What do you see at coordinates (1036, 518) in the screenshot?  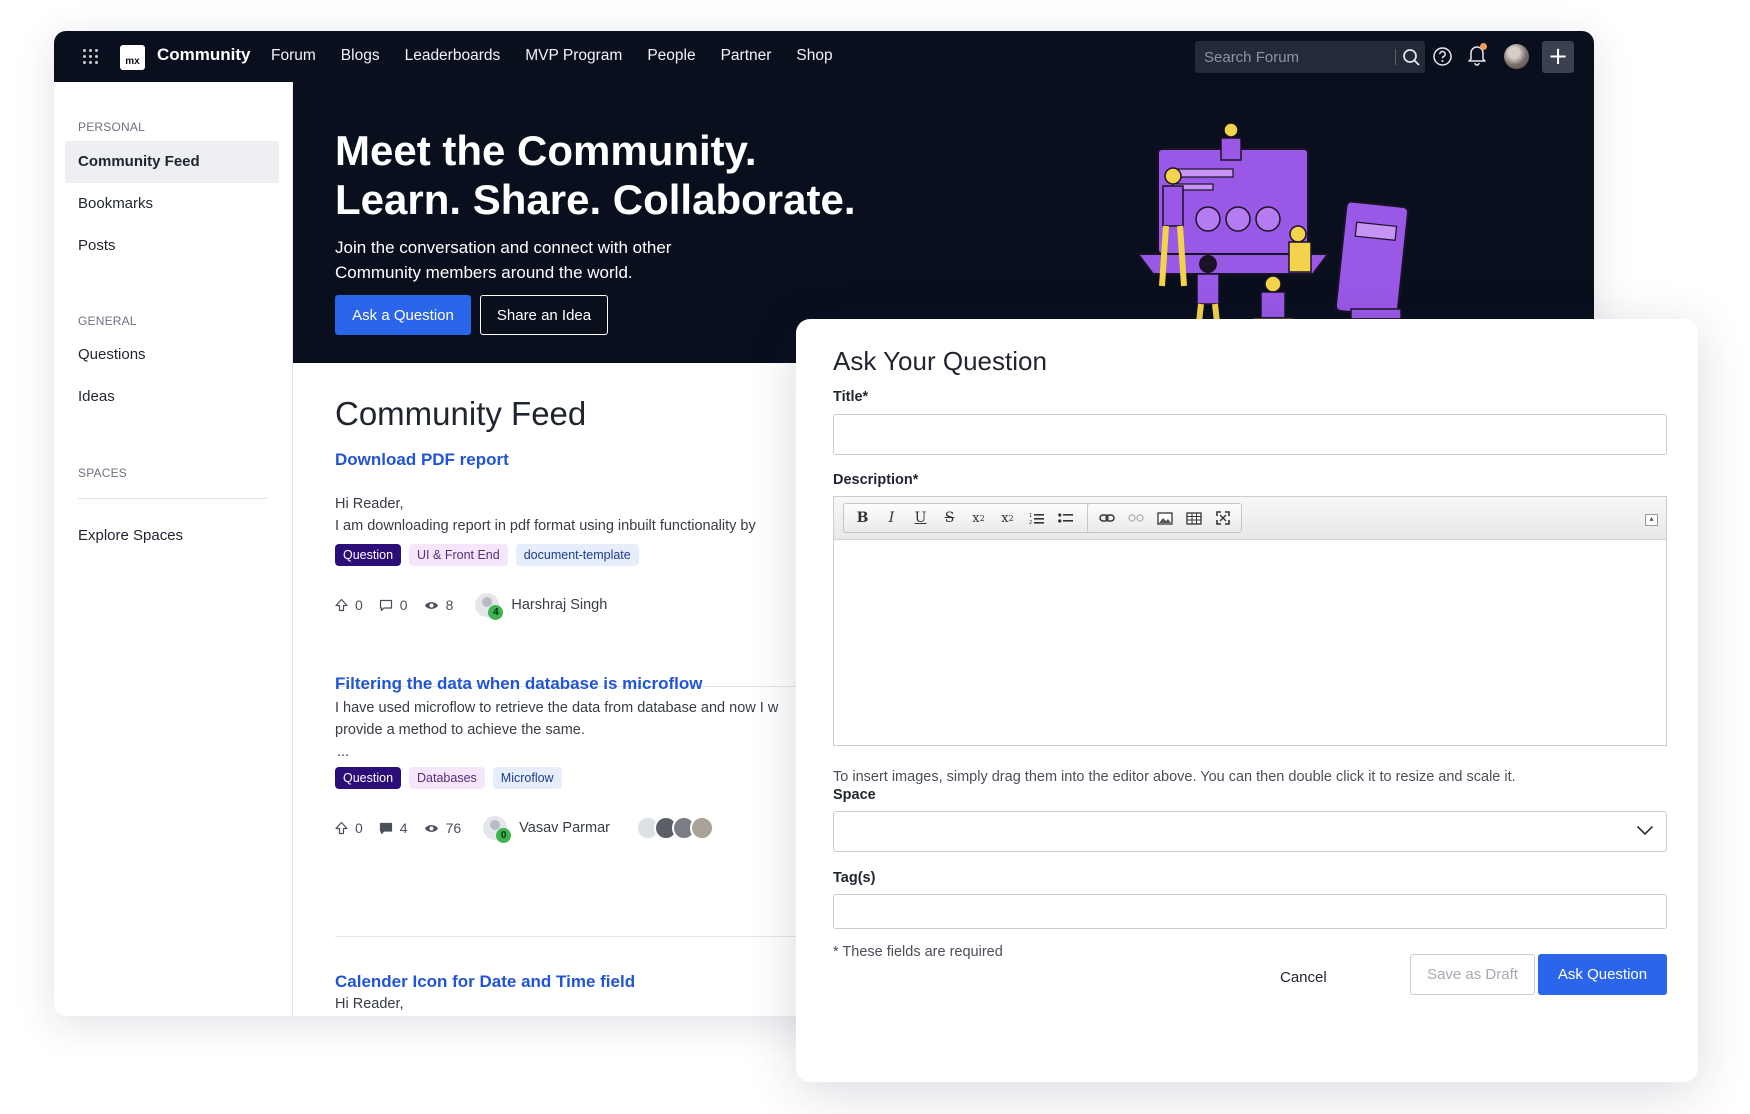 I see `numbered-list-icon: 12` at bounding box center [1036, 518].